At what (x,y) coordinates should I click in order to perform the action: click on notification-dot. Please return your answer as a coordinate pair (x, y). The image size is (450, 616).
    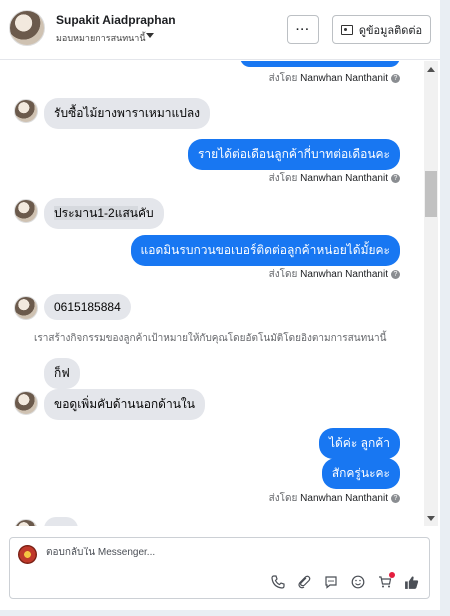
    Looking at the image, I should click on (392, 575).